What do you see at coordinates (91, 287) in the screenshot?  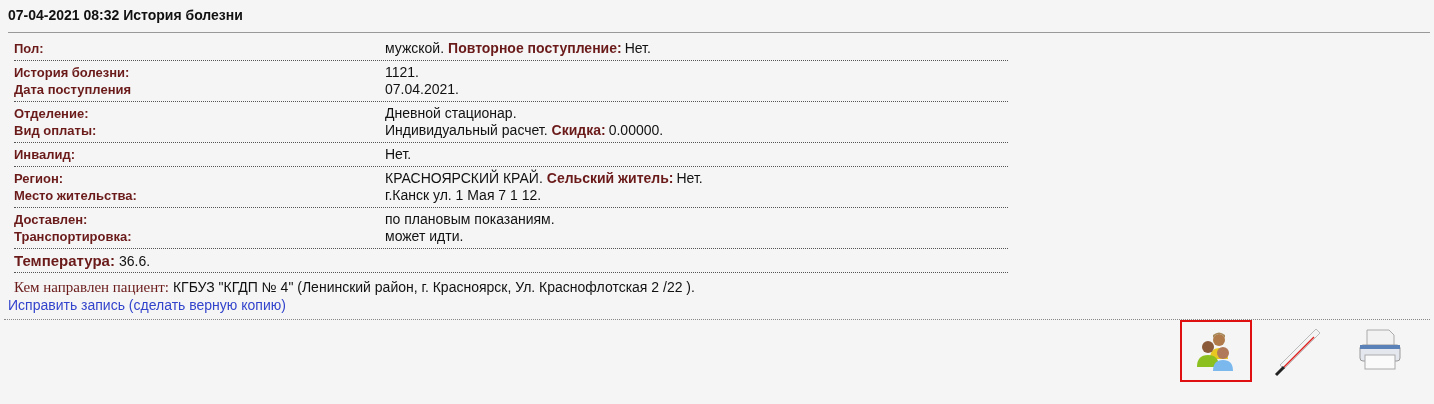 I see `field-label: Кем направлен пациент:` at bounding box center [91, 287].